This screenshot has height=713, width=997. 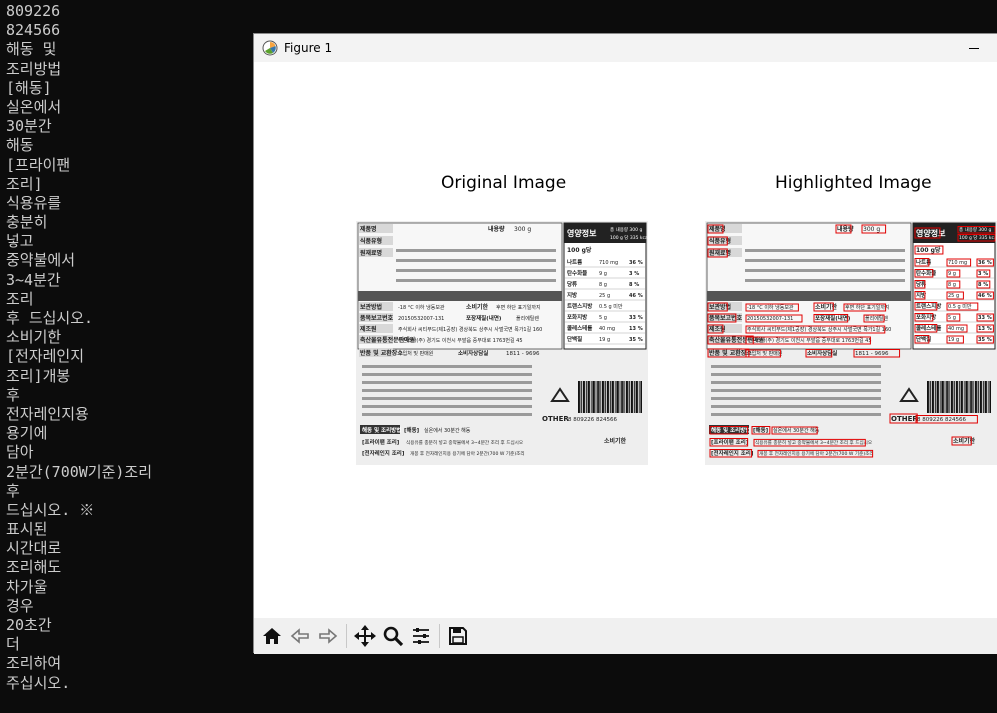 I want to click on nutrient-pct: 33 %, so click(x=985, y=318).